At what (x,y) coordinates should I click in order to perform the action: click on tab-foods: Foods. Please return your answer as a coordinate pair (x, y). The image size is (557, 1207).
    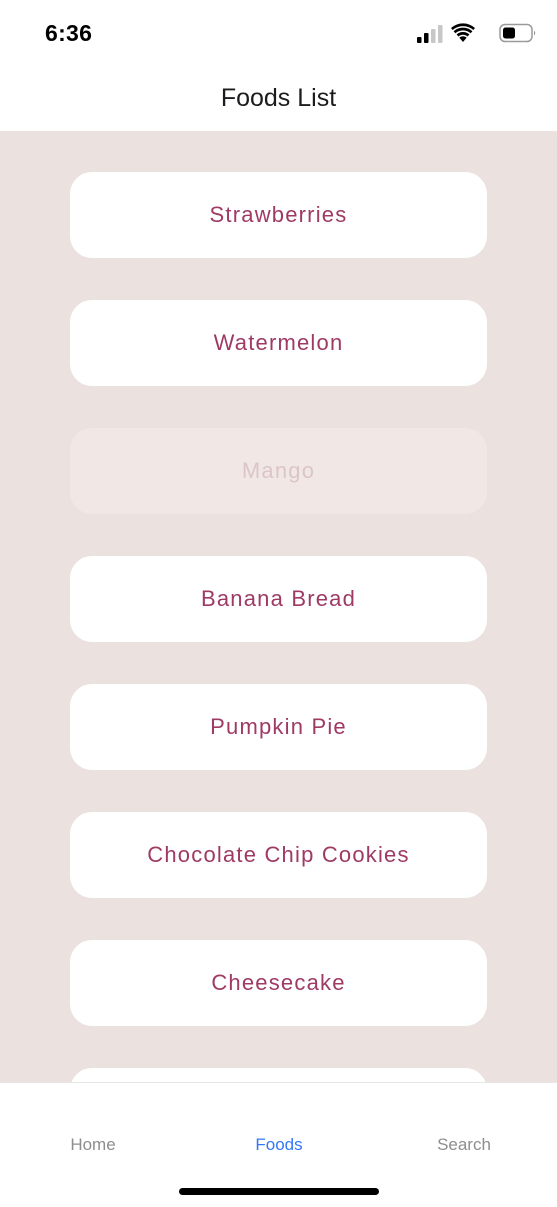
    Looking at the image, I should click on (279, 1145).